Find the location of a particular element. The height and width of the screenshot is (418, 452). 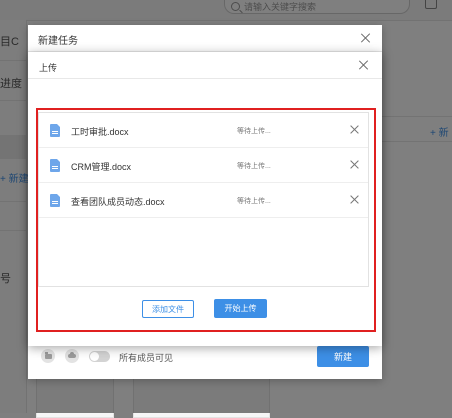

new-task-dialog-title: 新建任务 is located at coordinates (58, 41).